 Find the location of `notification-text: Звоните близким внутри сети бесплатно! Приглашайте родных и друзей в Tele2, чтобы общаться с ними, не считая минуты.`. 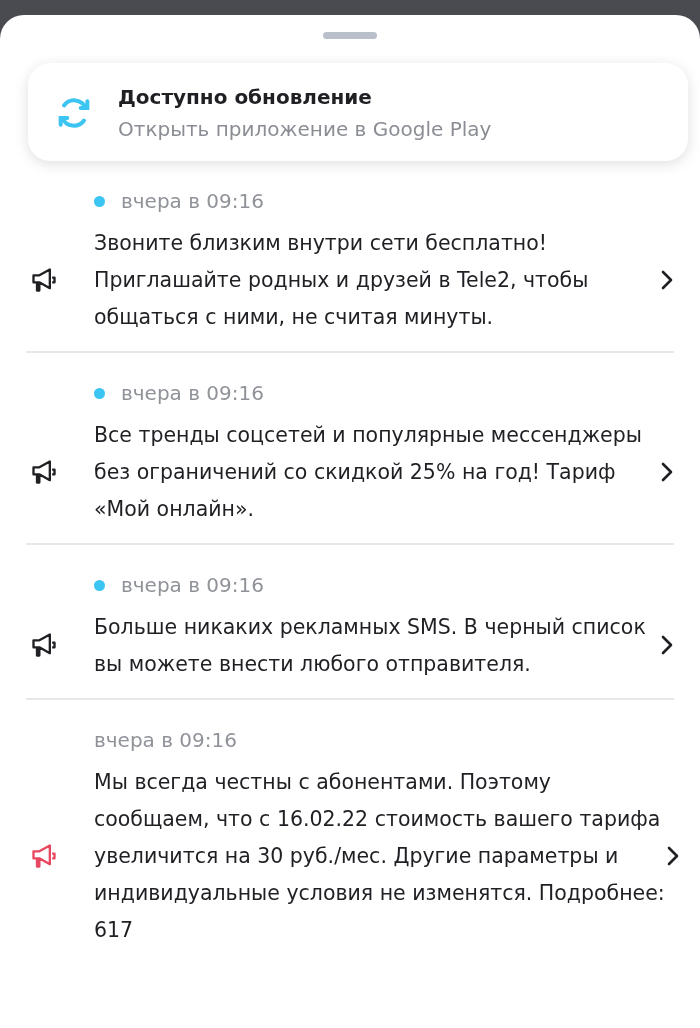

notification-text: Звоните близким внутри сети бесплатно! Приглашайте родных и друзей в Tele2, чтобы общаться с ними, не считая минуты. is located at coordinates (342, 280).